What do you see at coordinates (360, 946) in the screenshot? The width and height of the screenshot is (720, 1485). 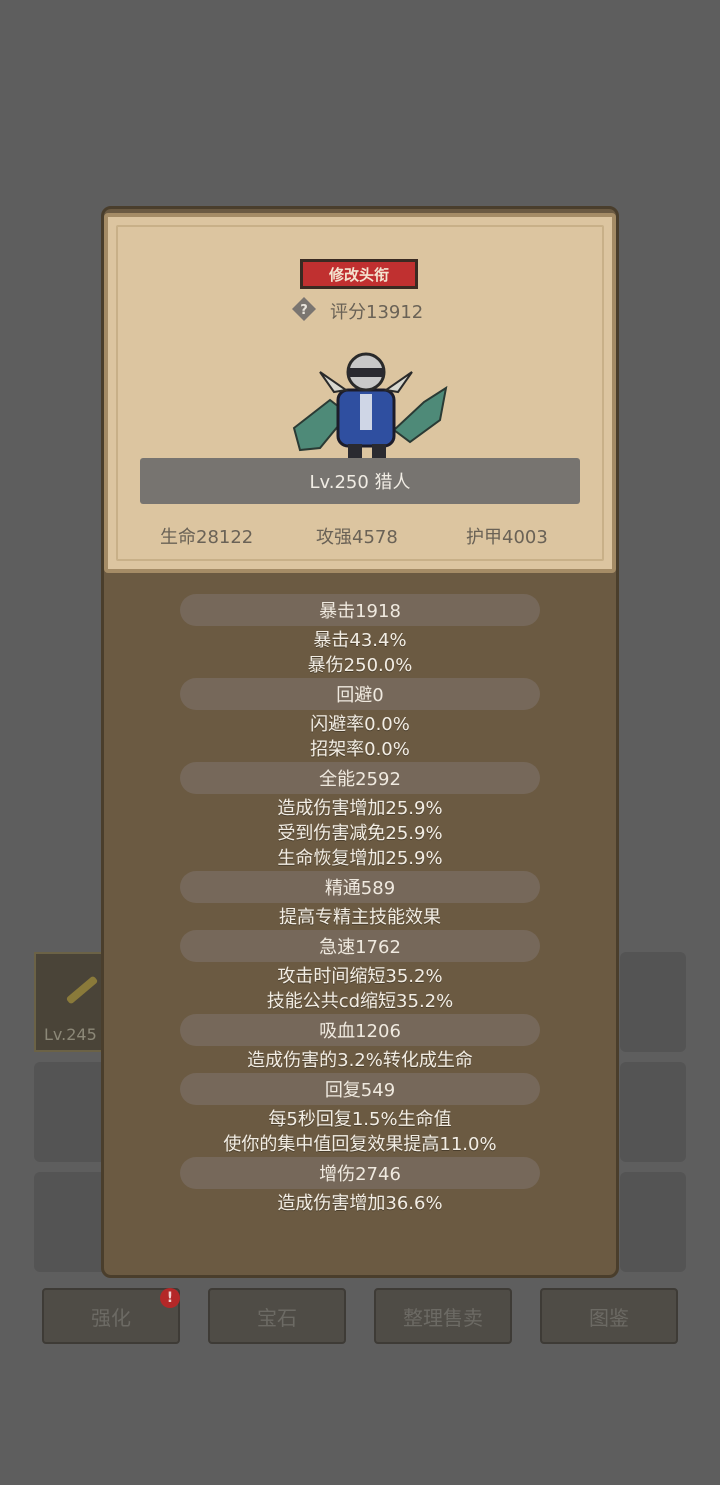 I see `stat-header-haste: 急速1762` at bounding box center [360, 946].